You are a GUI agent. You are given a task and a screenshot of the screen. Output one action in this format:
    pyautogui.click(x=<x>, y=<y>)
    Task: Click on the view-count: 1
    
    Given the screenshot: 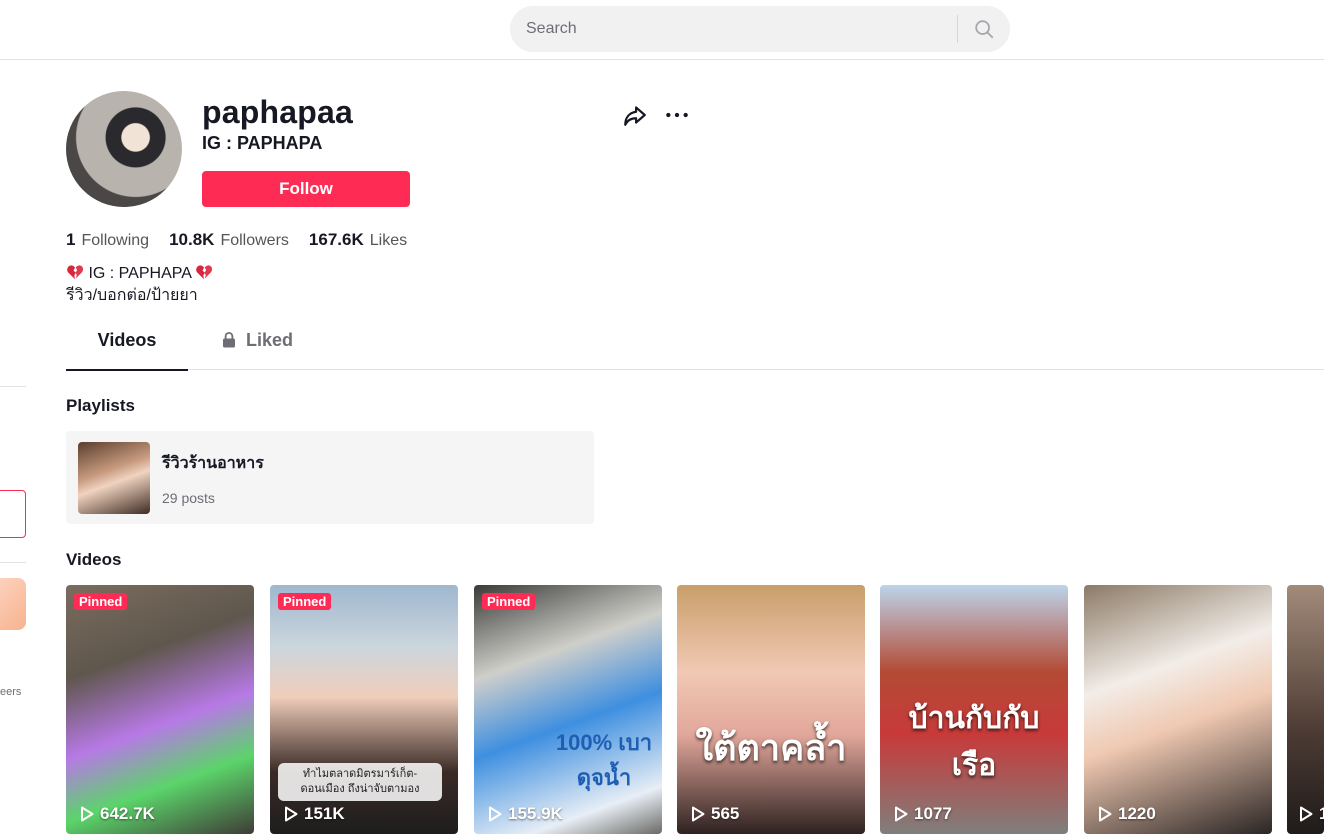 What is the action you would take?
    pyautogui.click(x=1311, y=814)
    